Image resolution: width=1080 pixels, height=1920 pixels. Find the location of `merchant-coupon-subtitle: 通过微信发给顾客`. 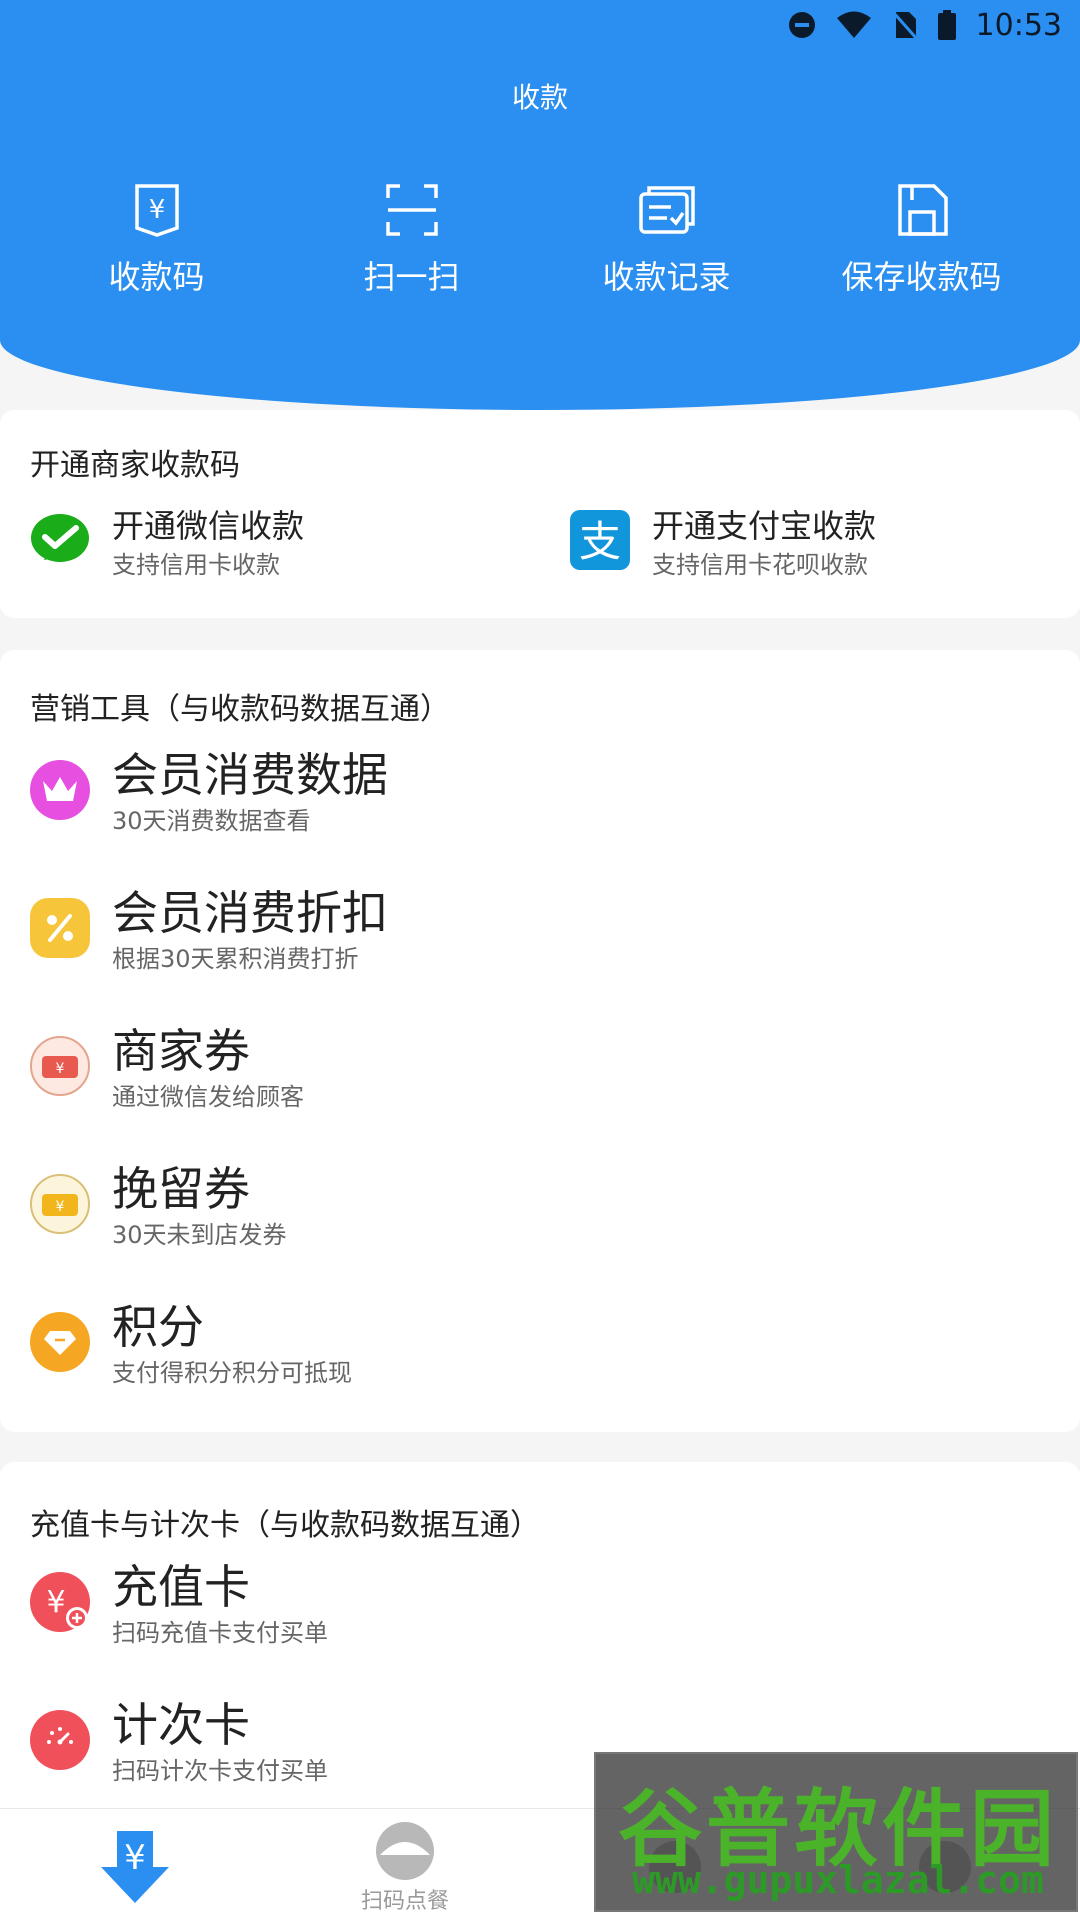

merchant-coupon-subtitle: 通过微信发给顾客 is located at coordinates (208, 1097).